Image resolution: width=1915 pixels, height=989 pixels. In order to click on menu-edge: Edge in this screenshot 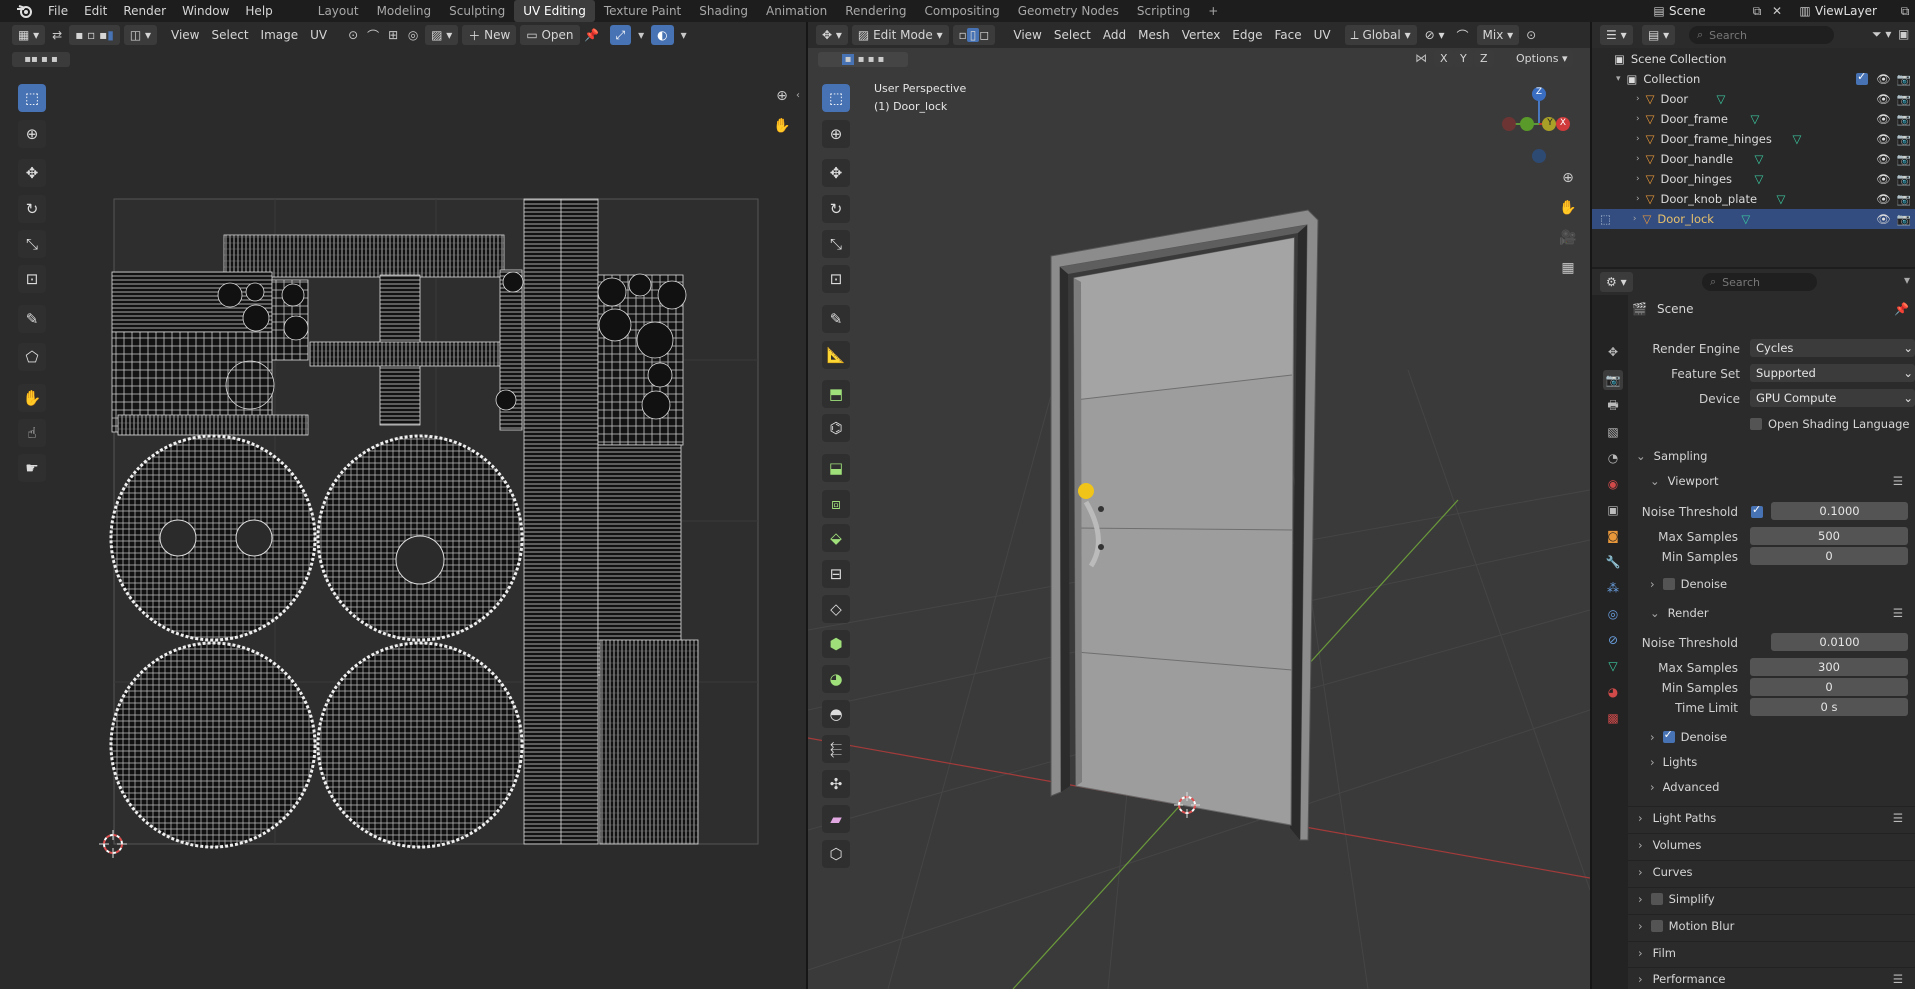, I will do `click(1247, 35)`.